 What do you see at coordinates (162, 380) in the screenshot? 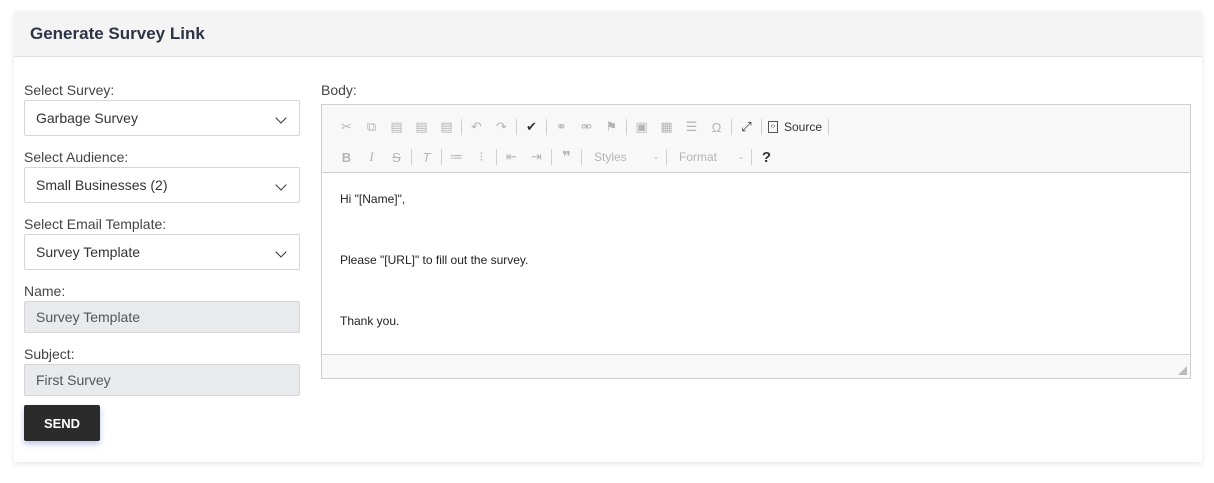
I see `subject-field: First Survey` at bounding box center [162, 380].